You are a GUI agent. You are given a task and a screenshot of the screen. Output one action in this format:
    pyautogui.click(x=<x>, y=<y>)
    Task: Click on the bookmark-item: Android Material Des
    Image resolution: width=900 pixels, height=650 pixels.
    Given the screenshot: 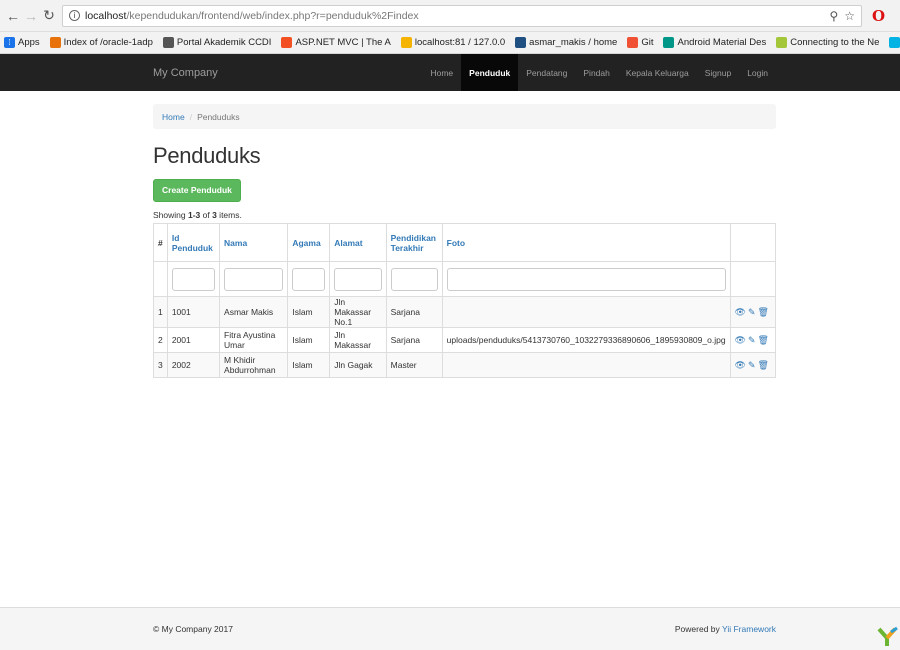 What is the action you would take?
    pyautogui.click(x=714, y=42)
    